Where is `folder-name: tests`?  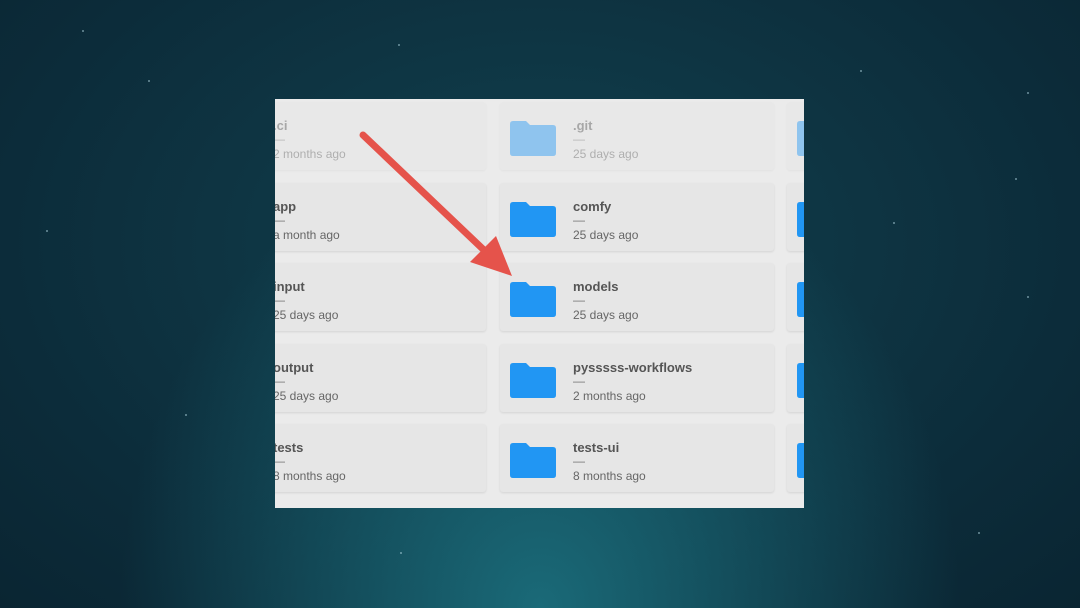 folder-name: tests is located at coordinates (289, 447).